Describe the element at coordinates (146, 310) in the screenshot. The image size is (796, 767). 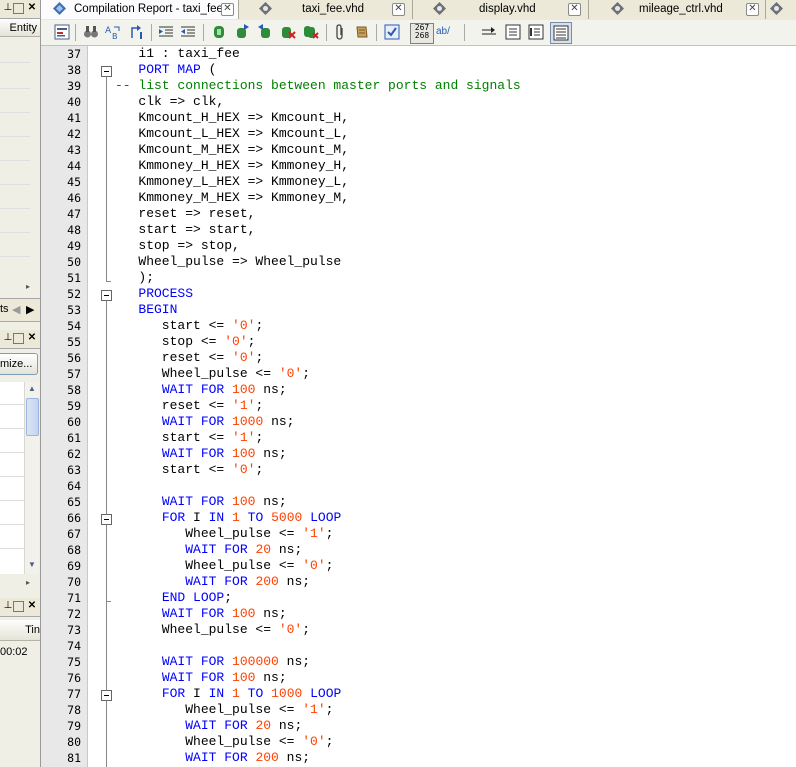
I see `code-line: BEGIN` at that location.